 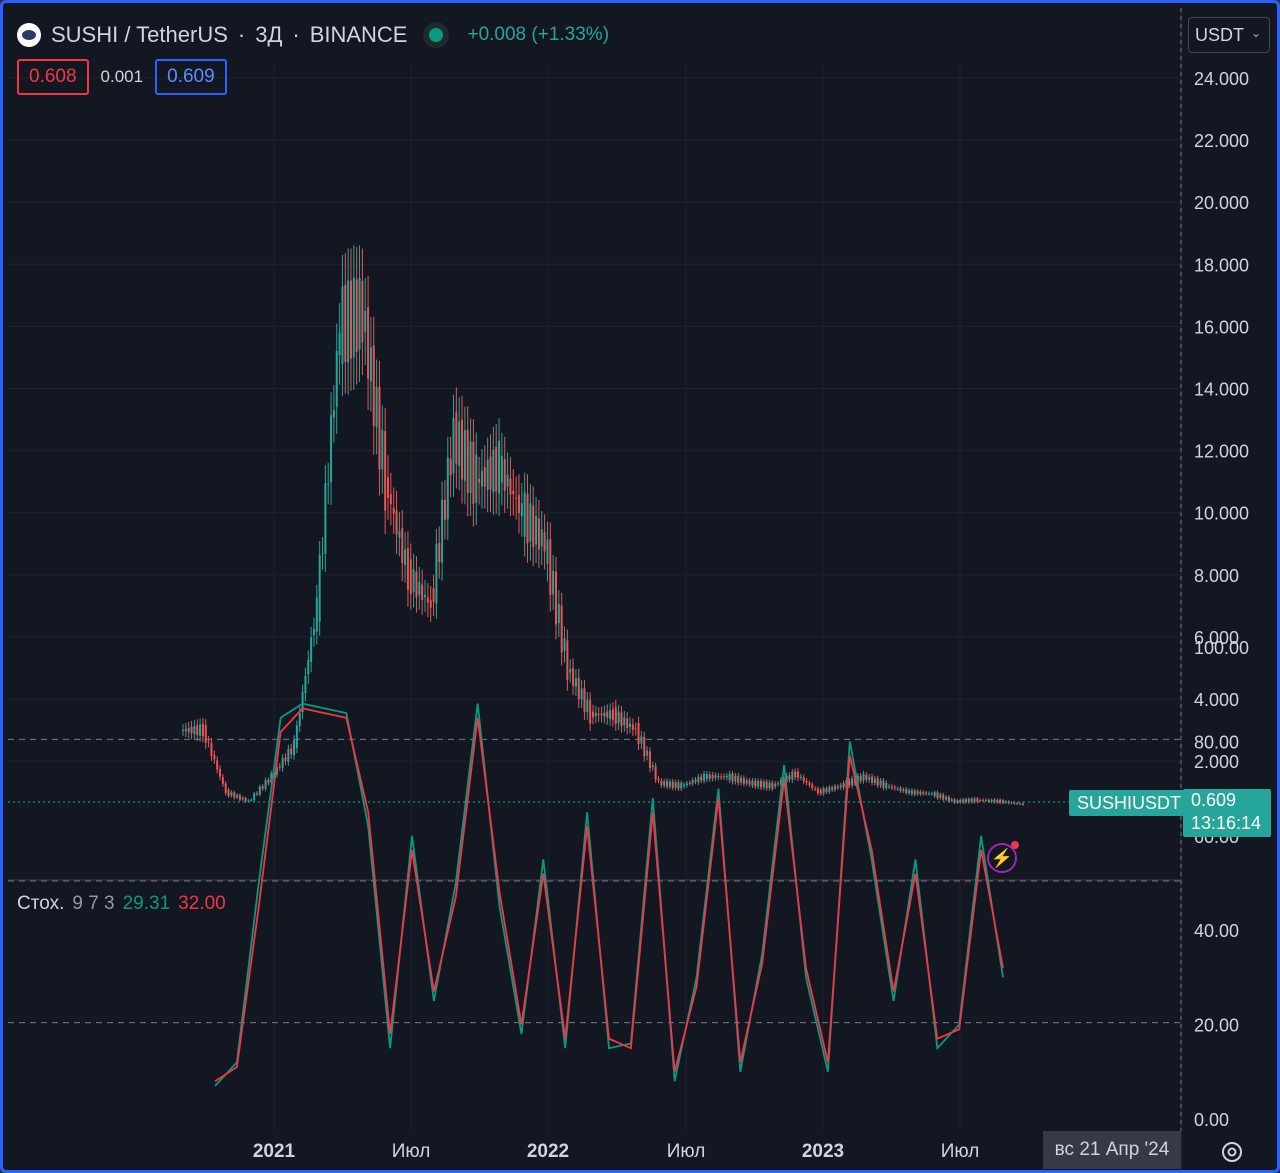 What do you see at coordinates (1216, 742) in the screenshot?
I see `stoch-tick-label: 80.00` at bounding box center [1216, 742].